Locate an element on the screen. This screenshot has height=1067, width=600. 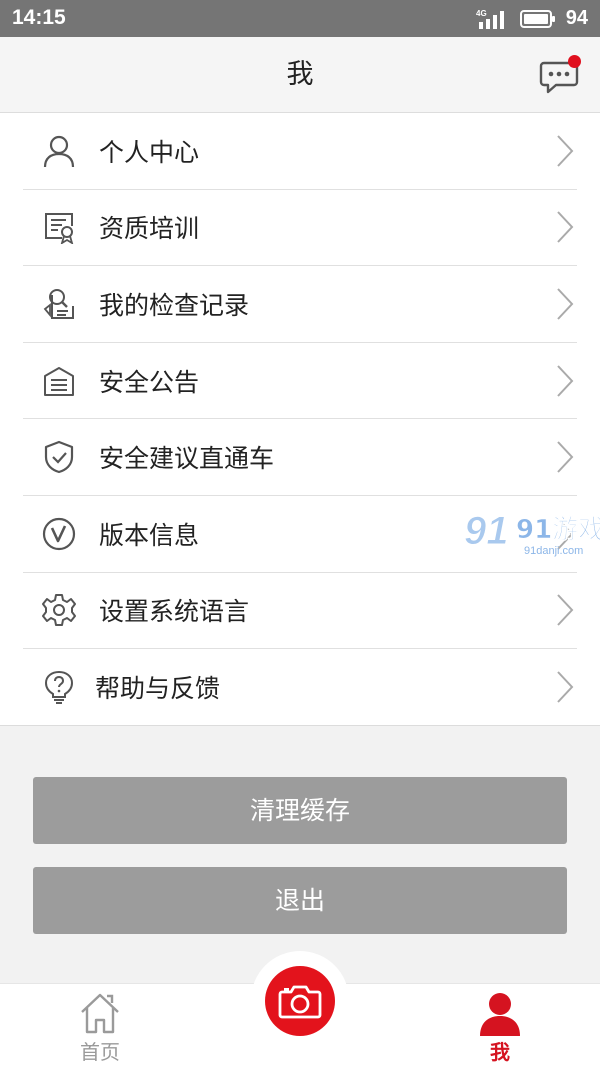
watermark-logo: 91 91游戏 91danji.com is located at coordinates (532, 533).